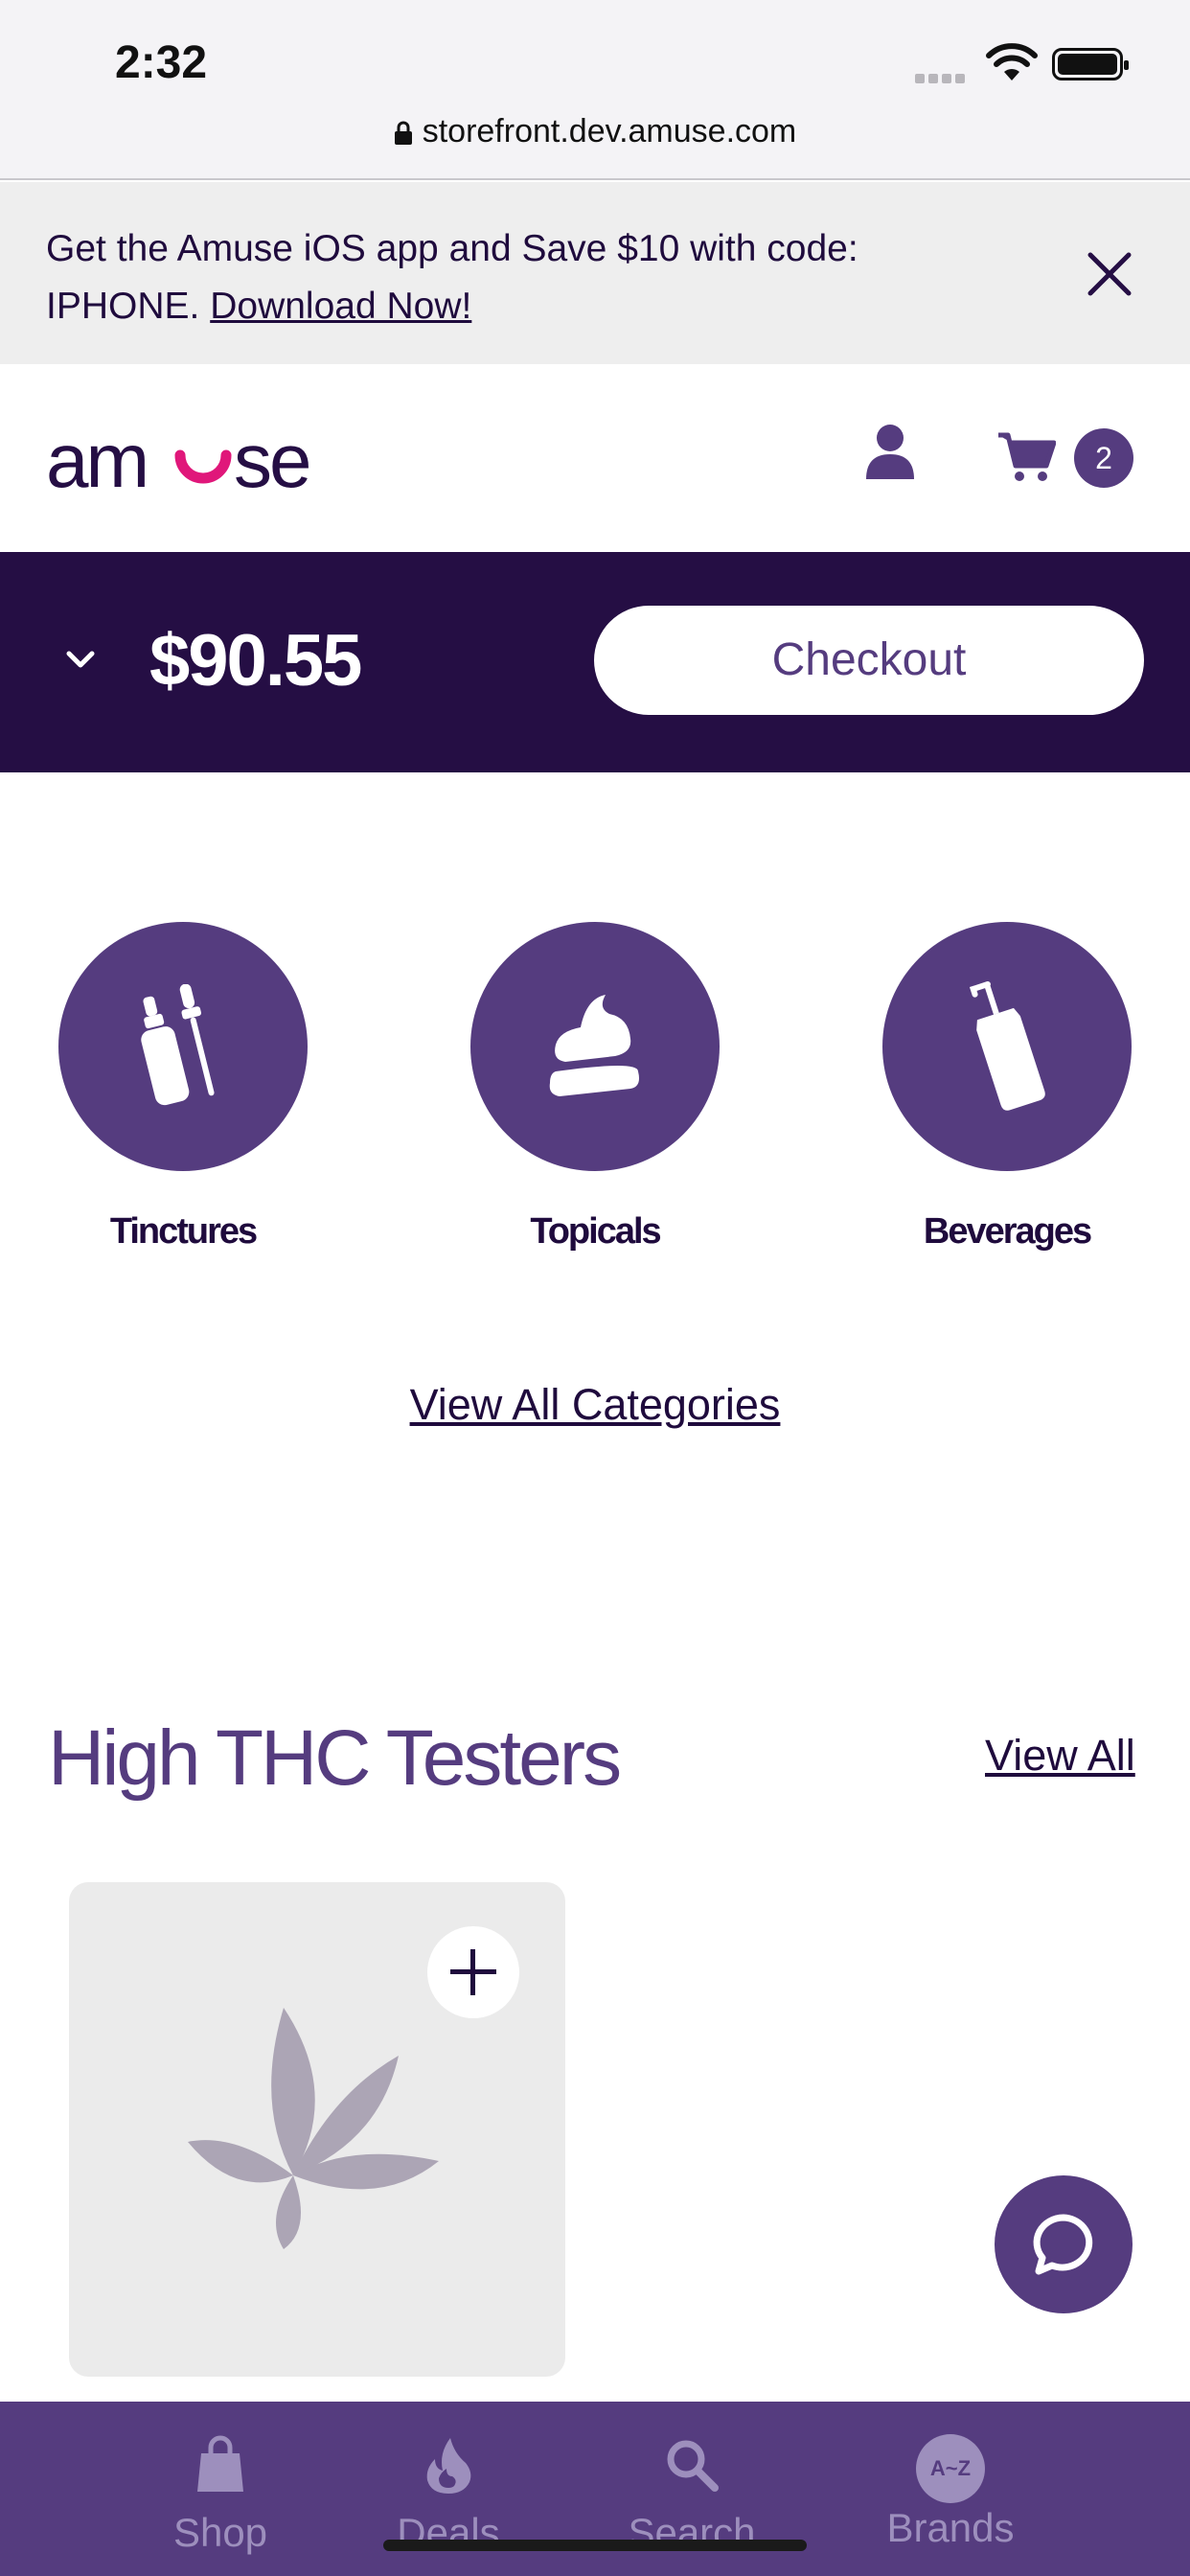  What do you see at coordinates (595, 90) in the screenshot?
I see `browser-status-bar: 2:32 storefront.dev.amuse.com` at bounding box center [595, 90].